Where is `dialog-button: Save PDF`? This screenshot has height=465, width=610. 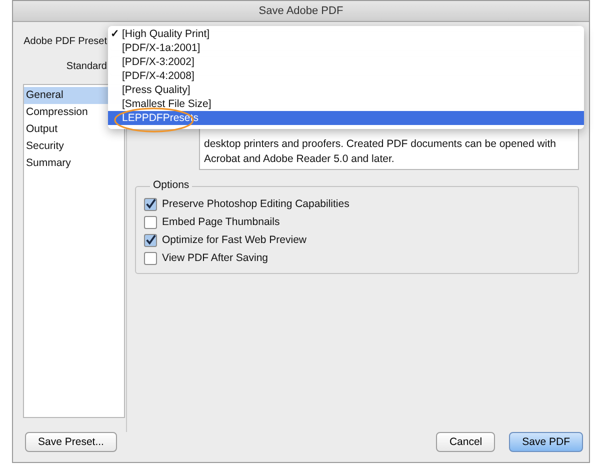
dialog-button: Save PDF is located at coordinates (546, 442).